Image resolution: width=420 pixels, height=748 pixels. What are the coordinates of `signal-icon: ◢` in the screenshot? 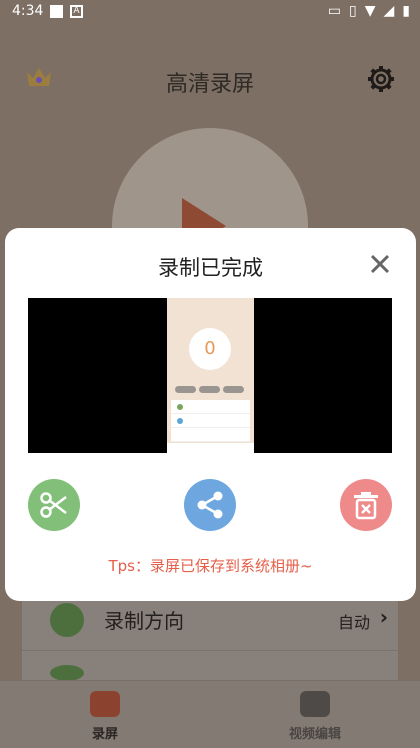 It's located at (389, 11).